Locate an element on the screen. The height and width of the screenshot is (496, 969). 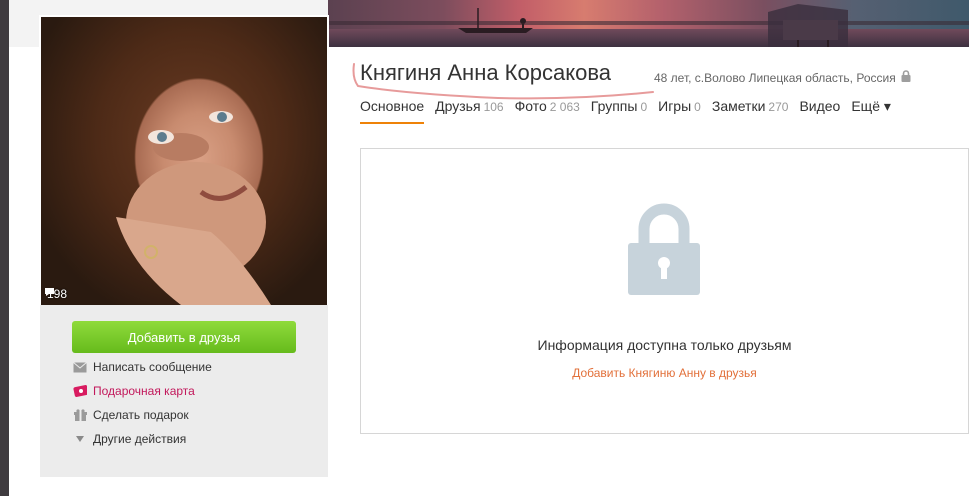
envelope-icon is located at coordinates (80, 367).